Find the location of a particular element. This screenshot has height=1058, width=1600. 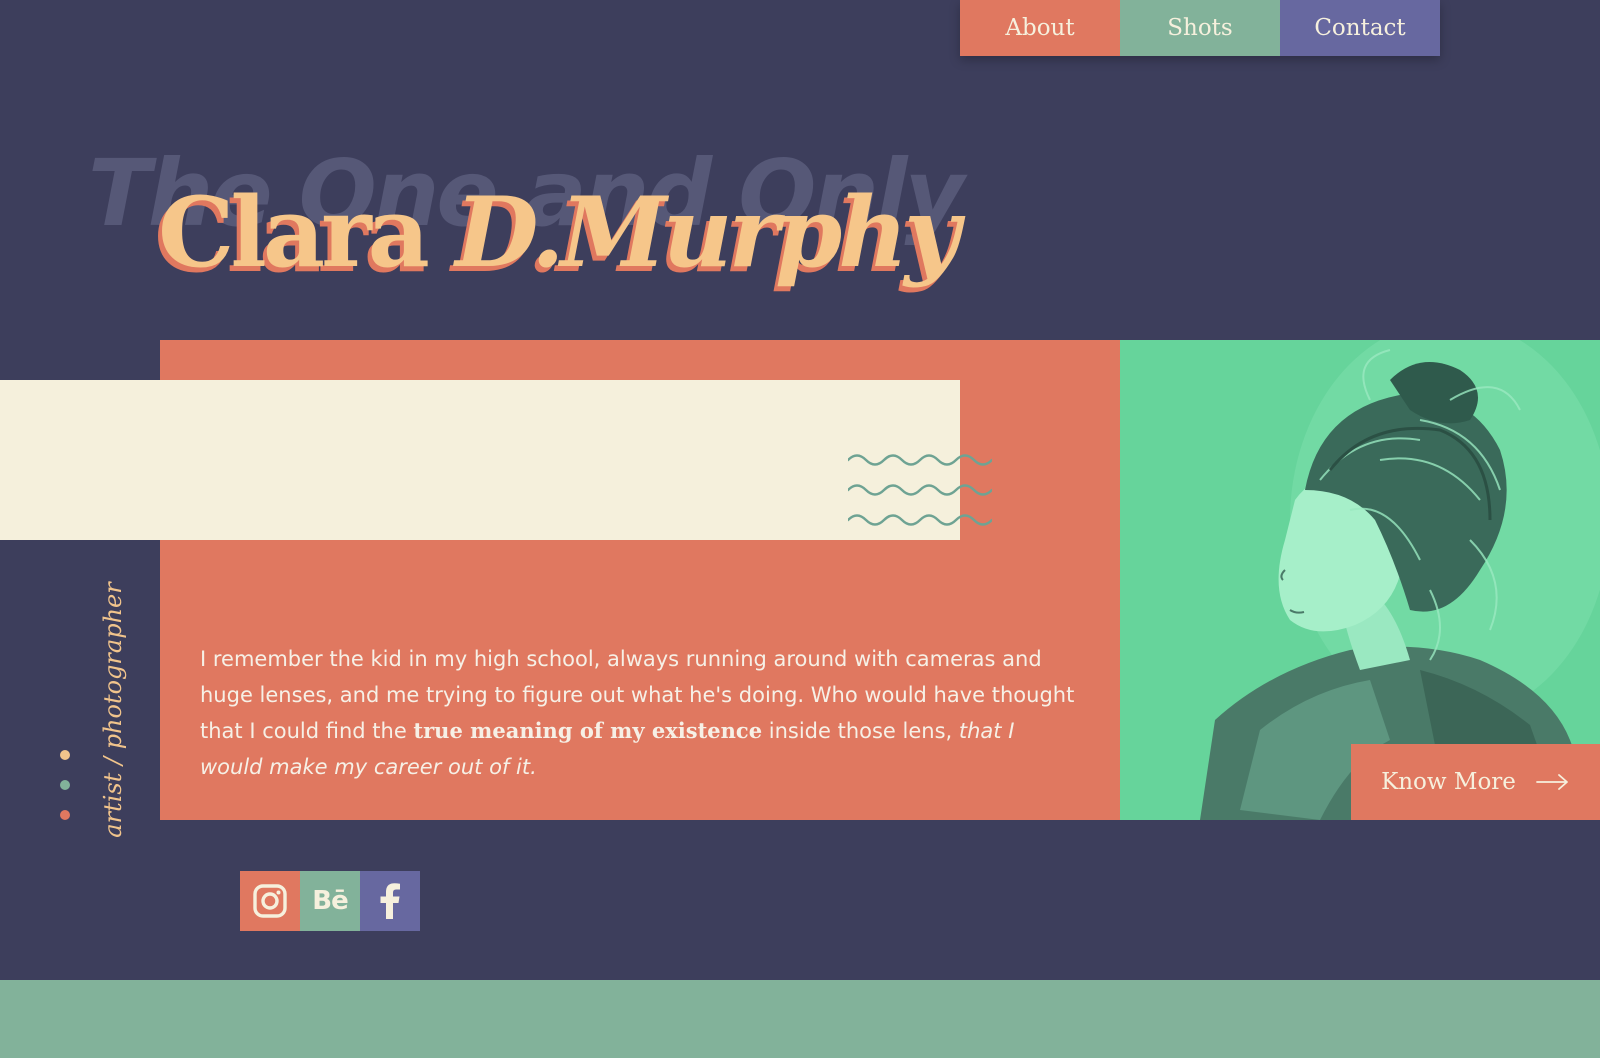

arrow-right-icon is located at coordinates (1552, 782).